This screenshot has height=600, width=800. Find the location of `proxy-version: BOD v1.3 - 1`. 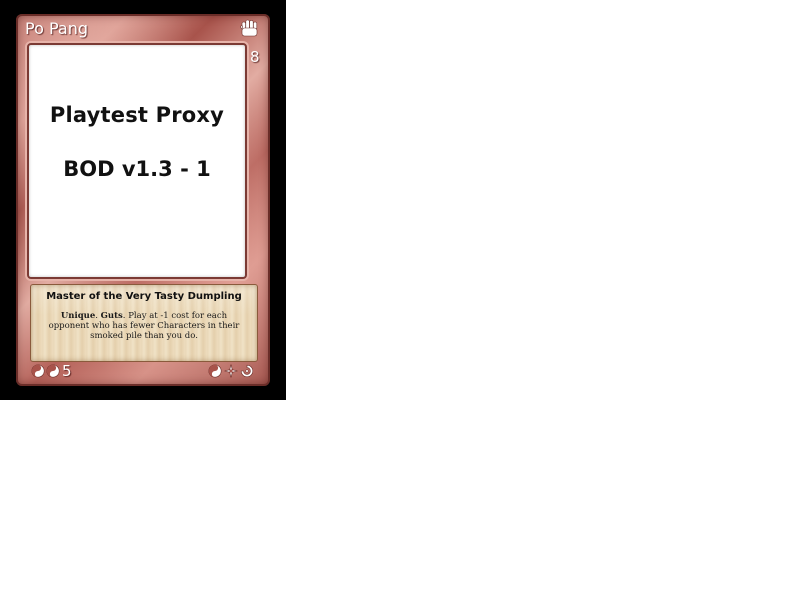

proxy-version: BOD v1.3 - 1 is located at coordinates (137, 169).